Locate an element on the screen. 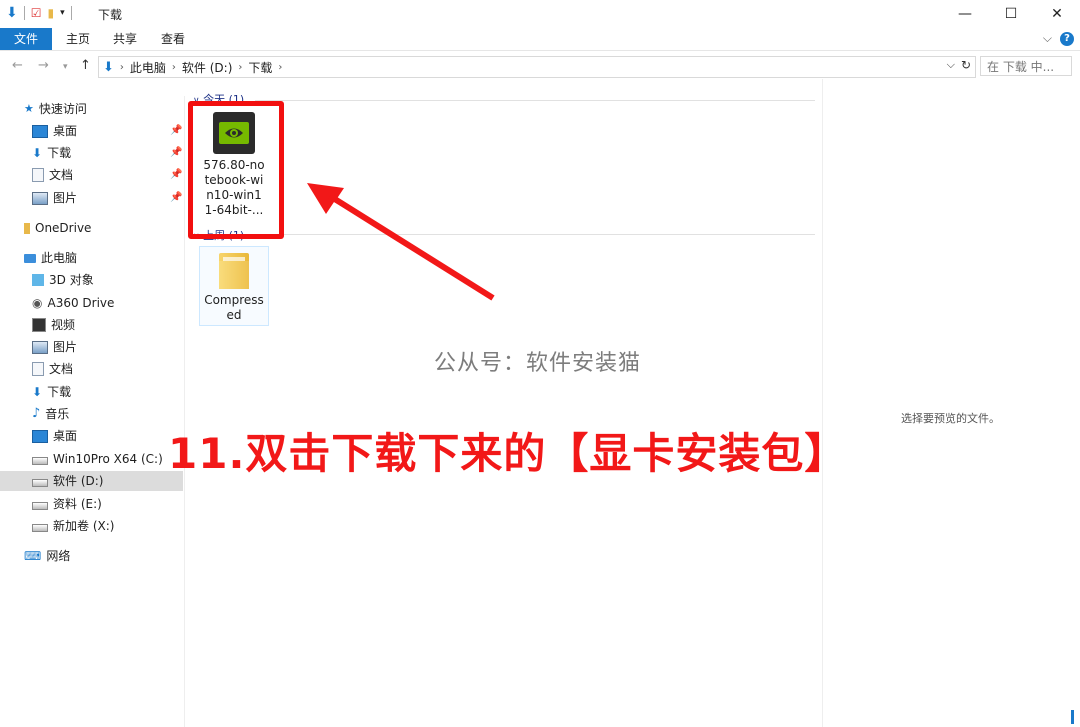 This screenshot has height=727, width=1080. breadcrumb-downloads: 下载 is located at coordinates (260, 67).